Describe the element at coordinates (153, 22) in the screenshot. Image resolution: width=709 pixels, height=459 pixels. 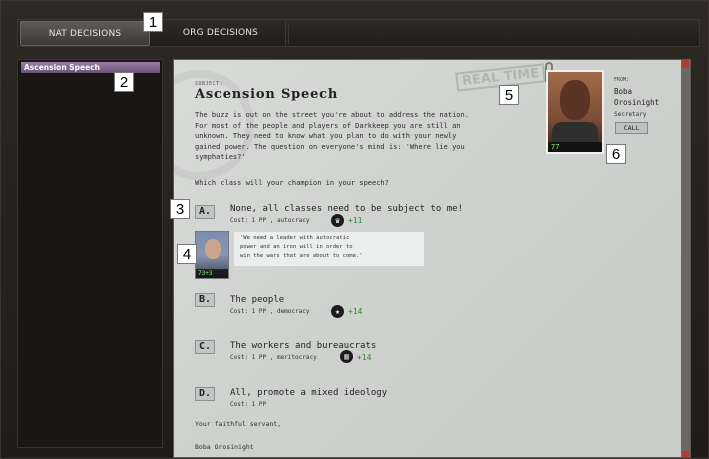
I see `callout-badge-1: 1` at that location.